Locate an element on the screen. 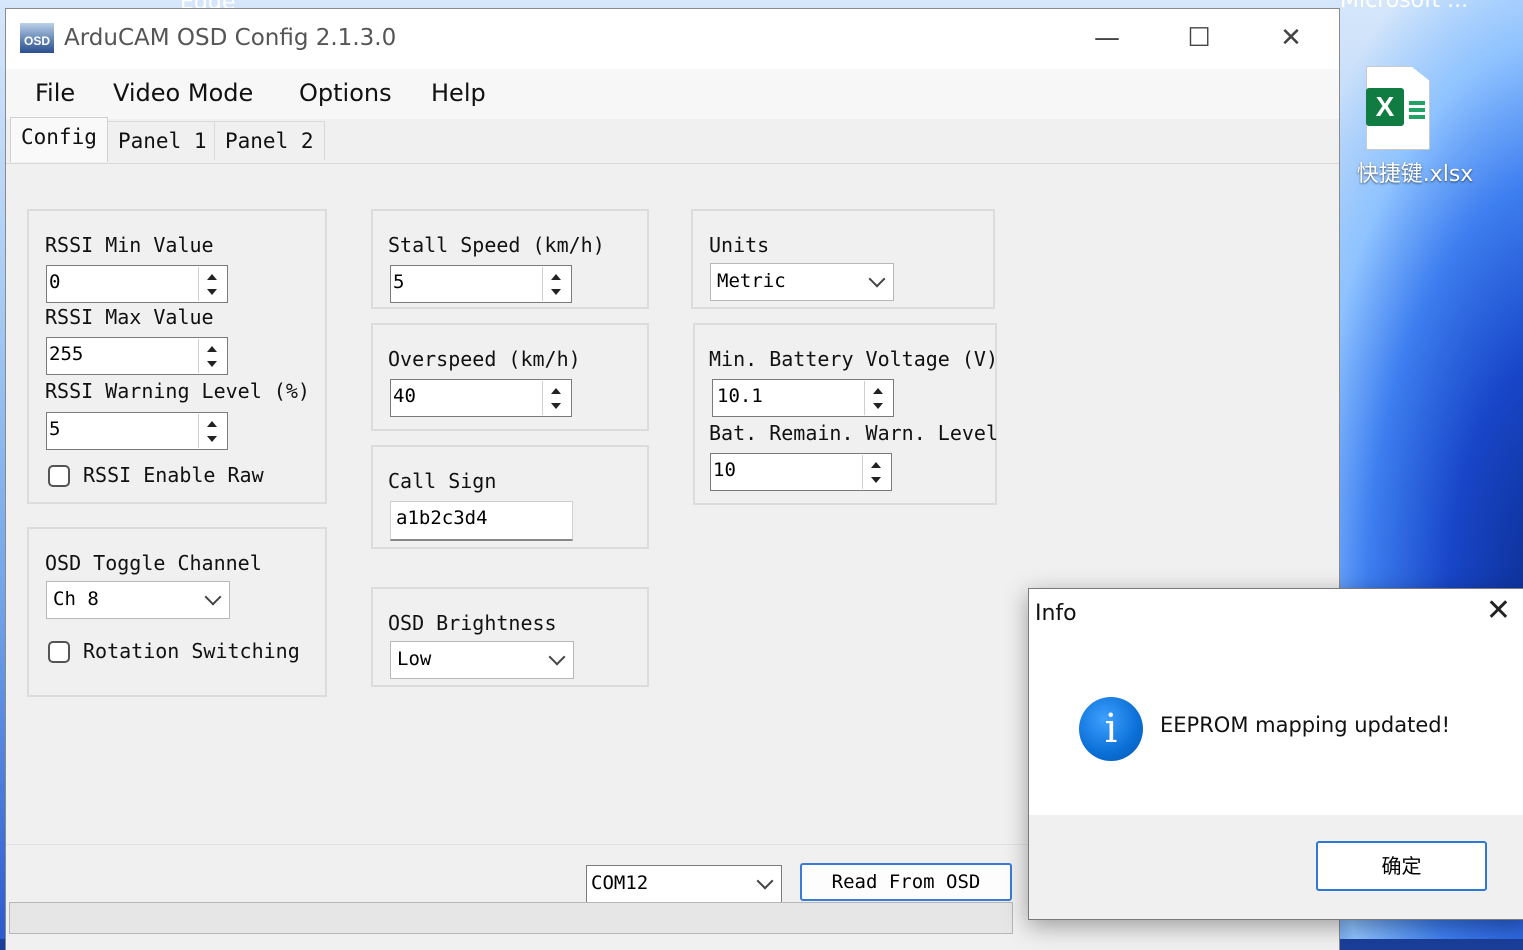  rssi-max-spinner: 255 is located at coordinates (137, 356).